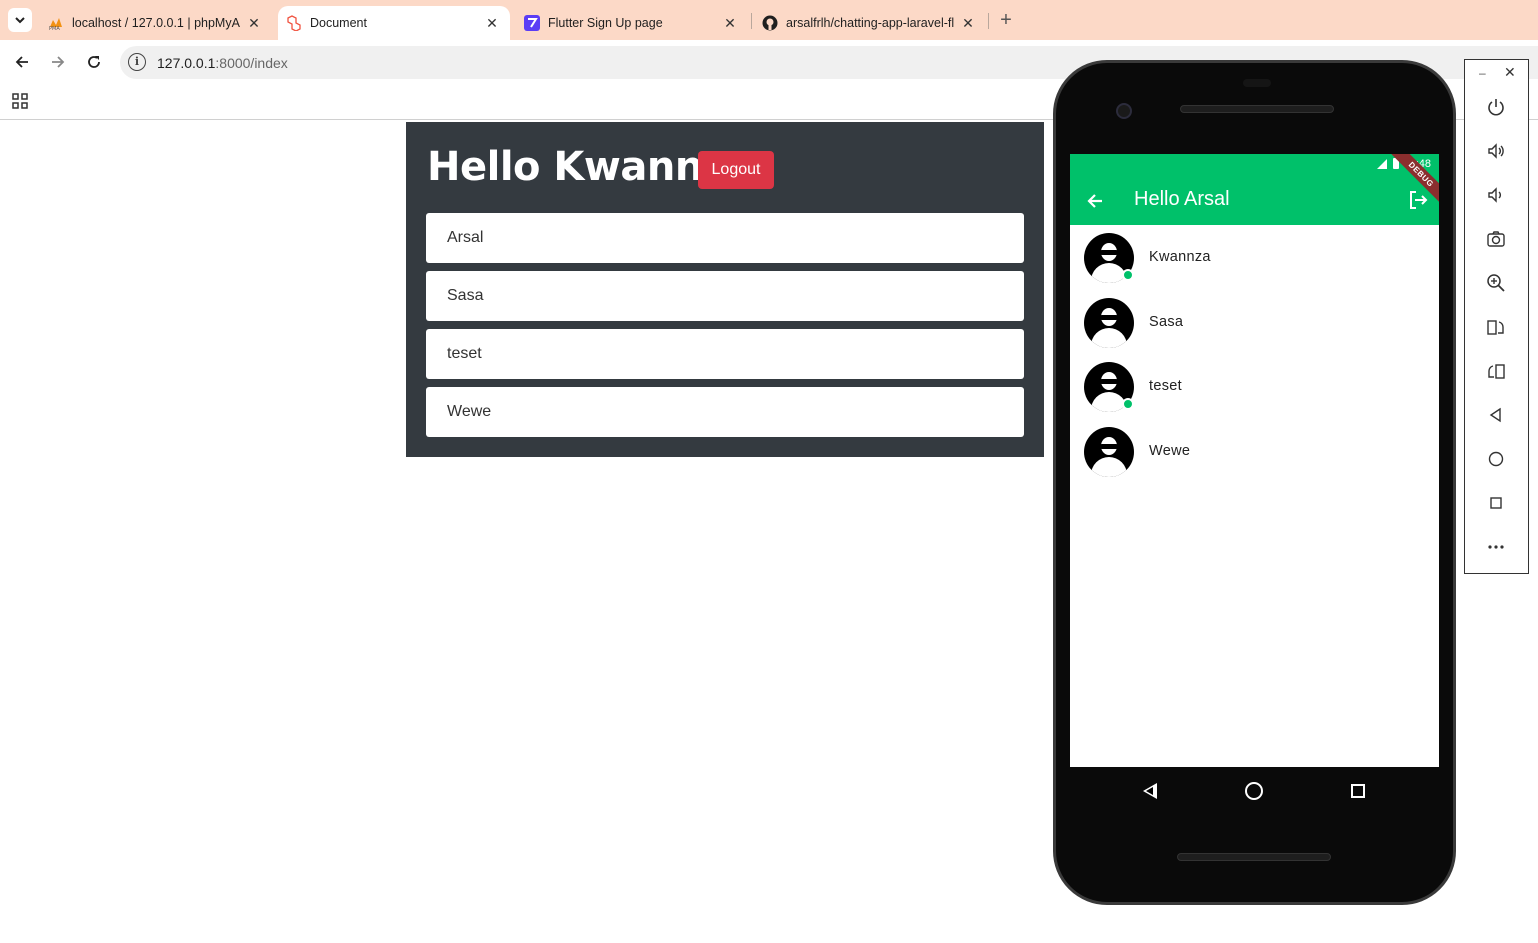 This screenshot has height=943, width=1538. What do you see at coordinates (1254, 257) in the screenshot?
I see `list-item: Kwannza` at bounding box center [1254, 257].